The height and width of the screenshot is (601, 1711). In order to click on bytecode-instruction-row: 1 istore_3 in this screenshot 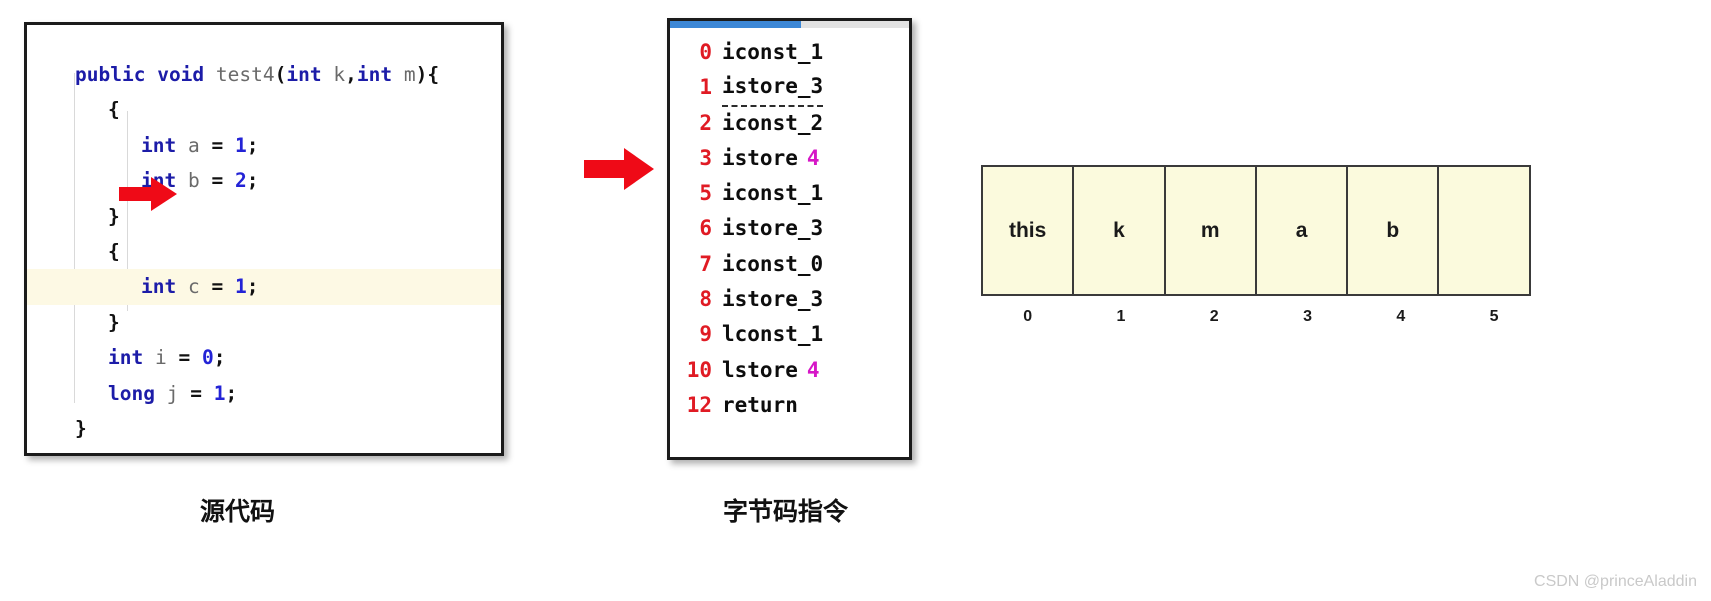, I will do `click(789, 88)`.